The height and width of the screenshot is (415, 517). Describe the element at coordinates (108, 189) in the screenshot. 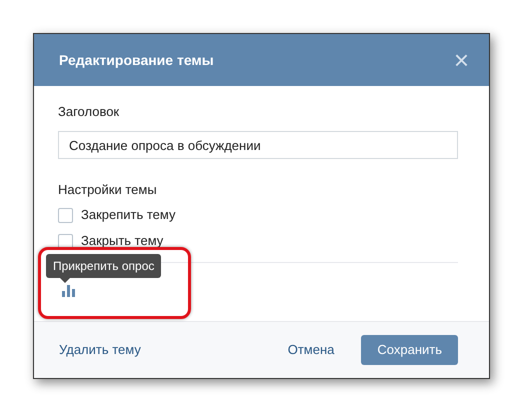

I see `section-heading: Настройки темы` at that location.